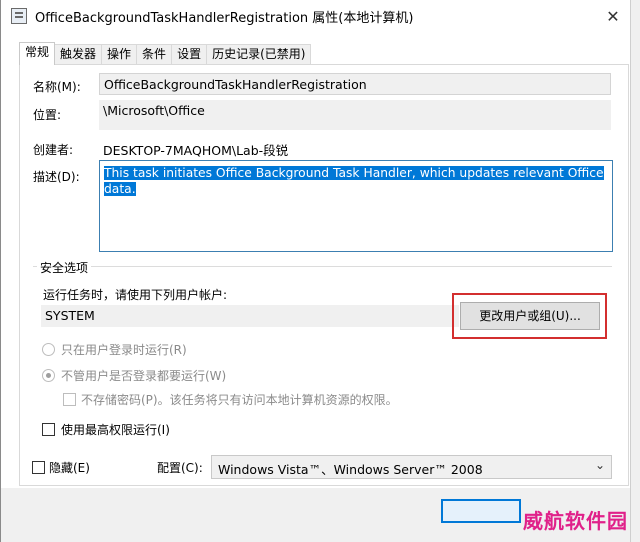 This screenshot has height=542, width=640. I want to click on configure-for-select: Windows Vista™、Windows Server™ 2008 ⌄, so click(411, 467).